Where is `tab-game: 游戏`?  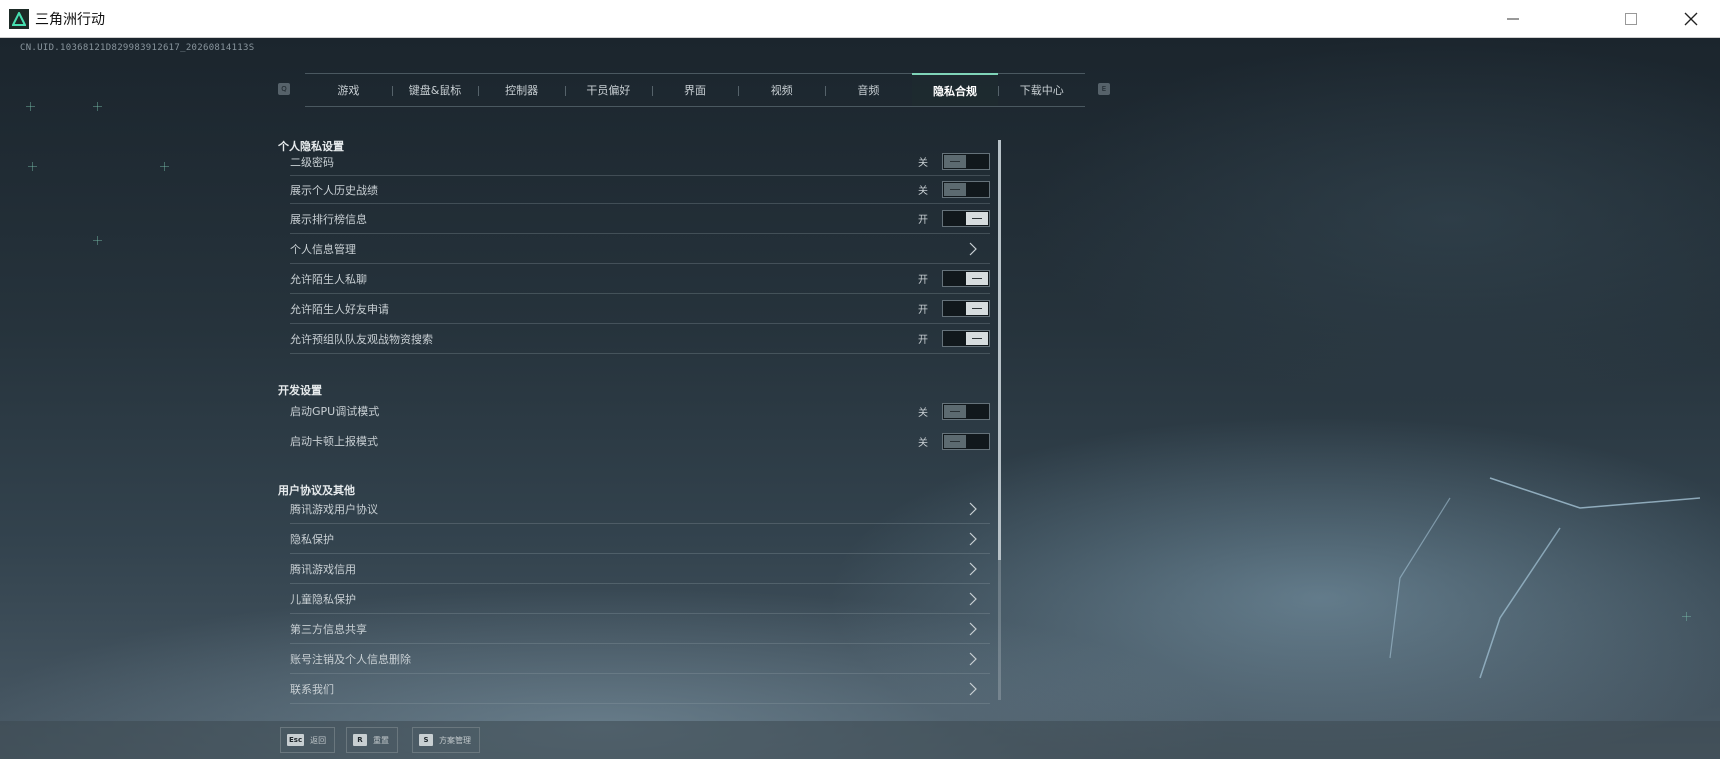 tab-game: 游戏 is located at coordinates (348, 90).